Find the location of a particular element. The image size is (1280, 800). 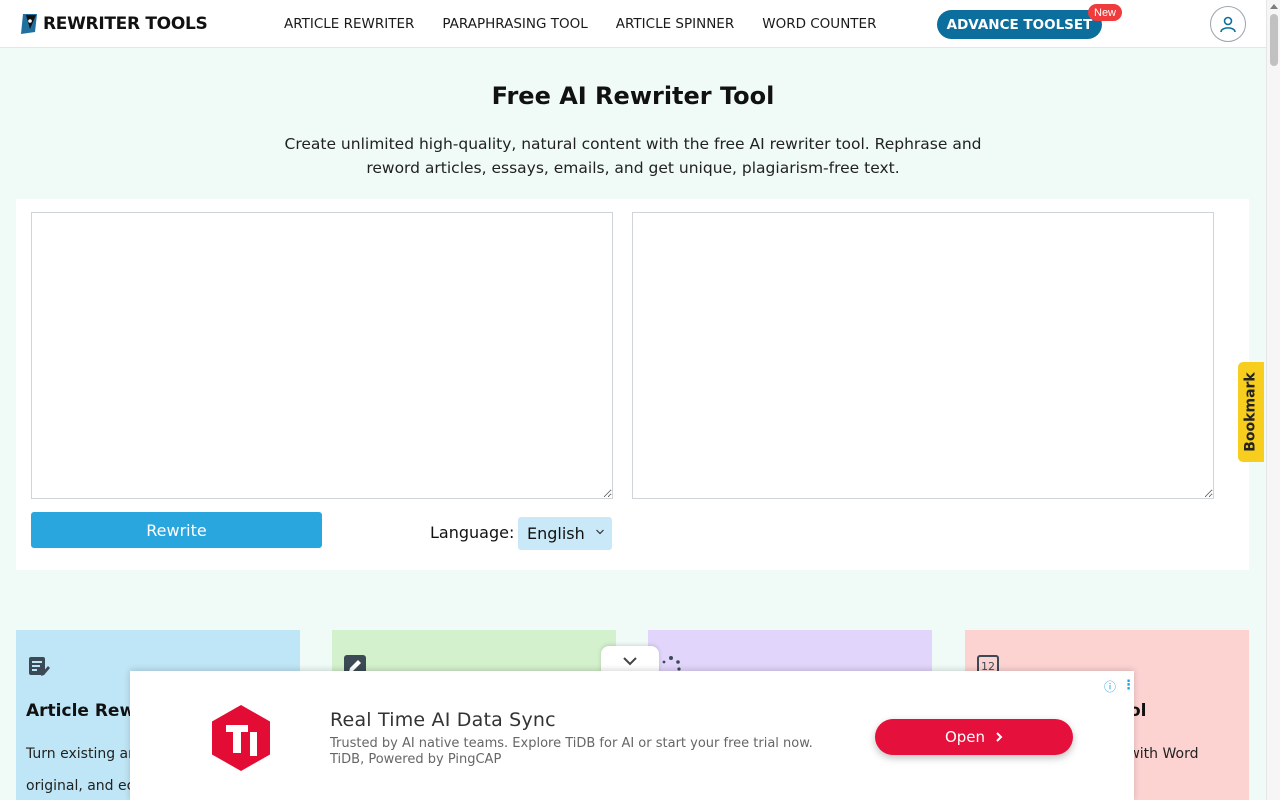

pen-logo-icon is located at coordinates (29, 24).